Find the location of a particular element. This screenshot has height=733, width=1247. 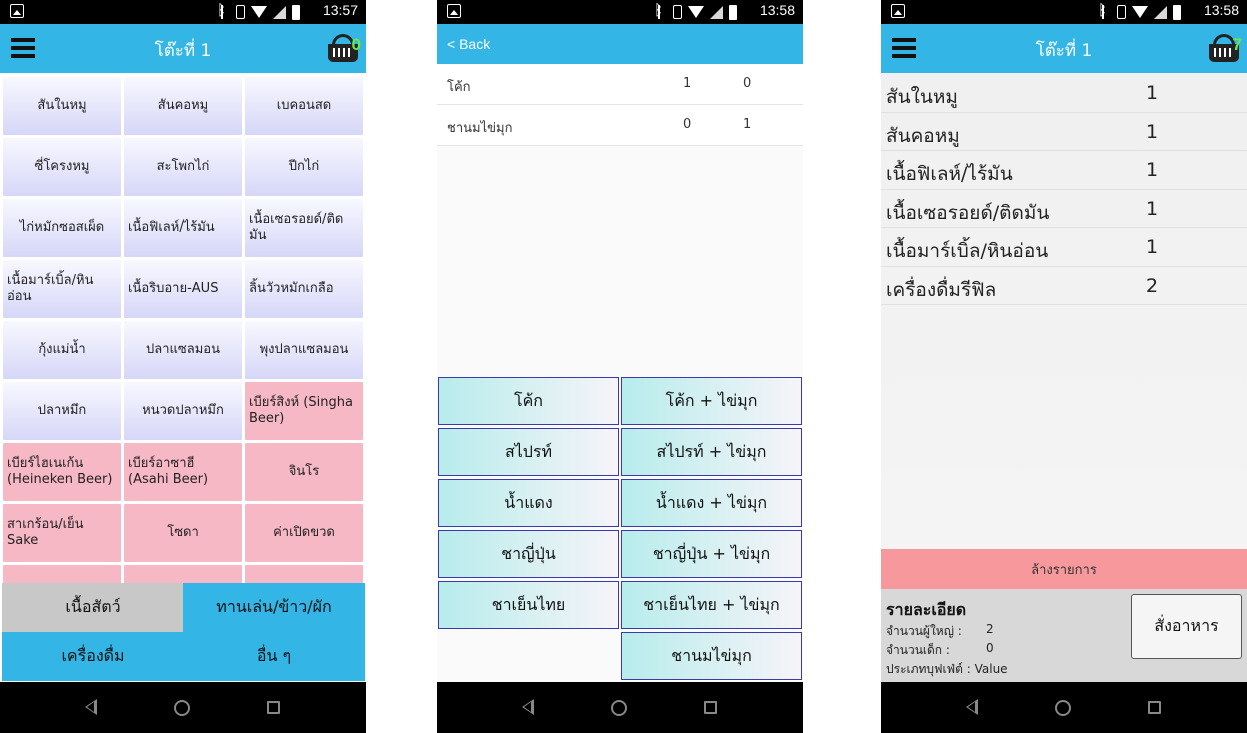

menu-item-button: พุงปลาแซลมอน is located at coordinates (304, 350).